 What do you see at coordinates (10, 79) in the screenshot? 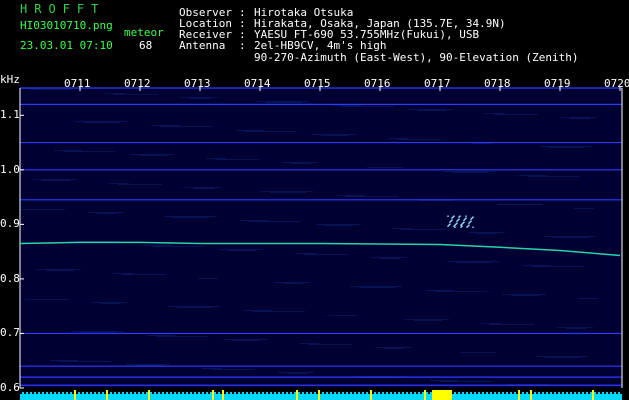
I see `y-axis-unit: kHz` at bounding box center [10, 79].